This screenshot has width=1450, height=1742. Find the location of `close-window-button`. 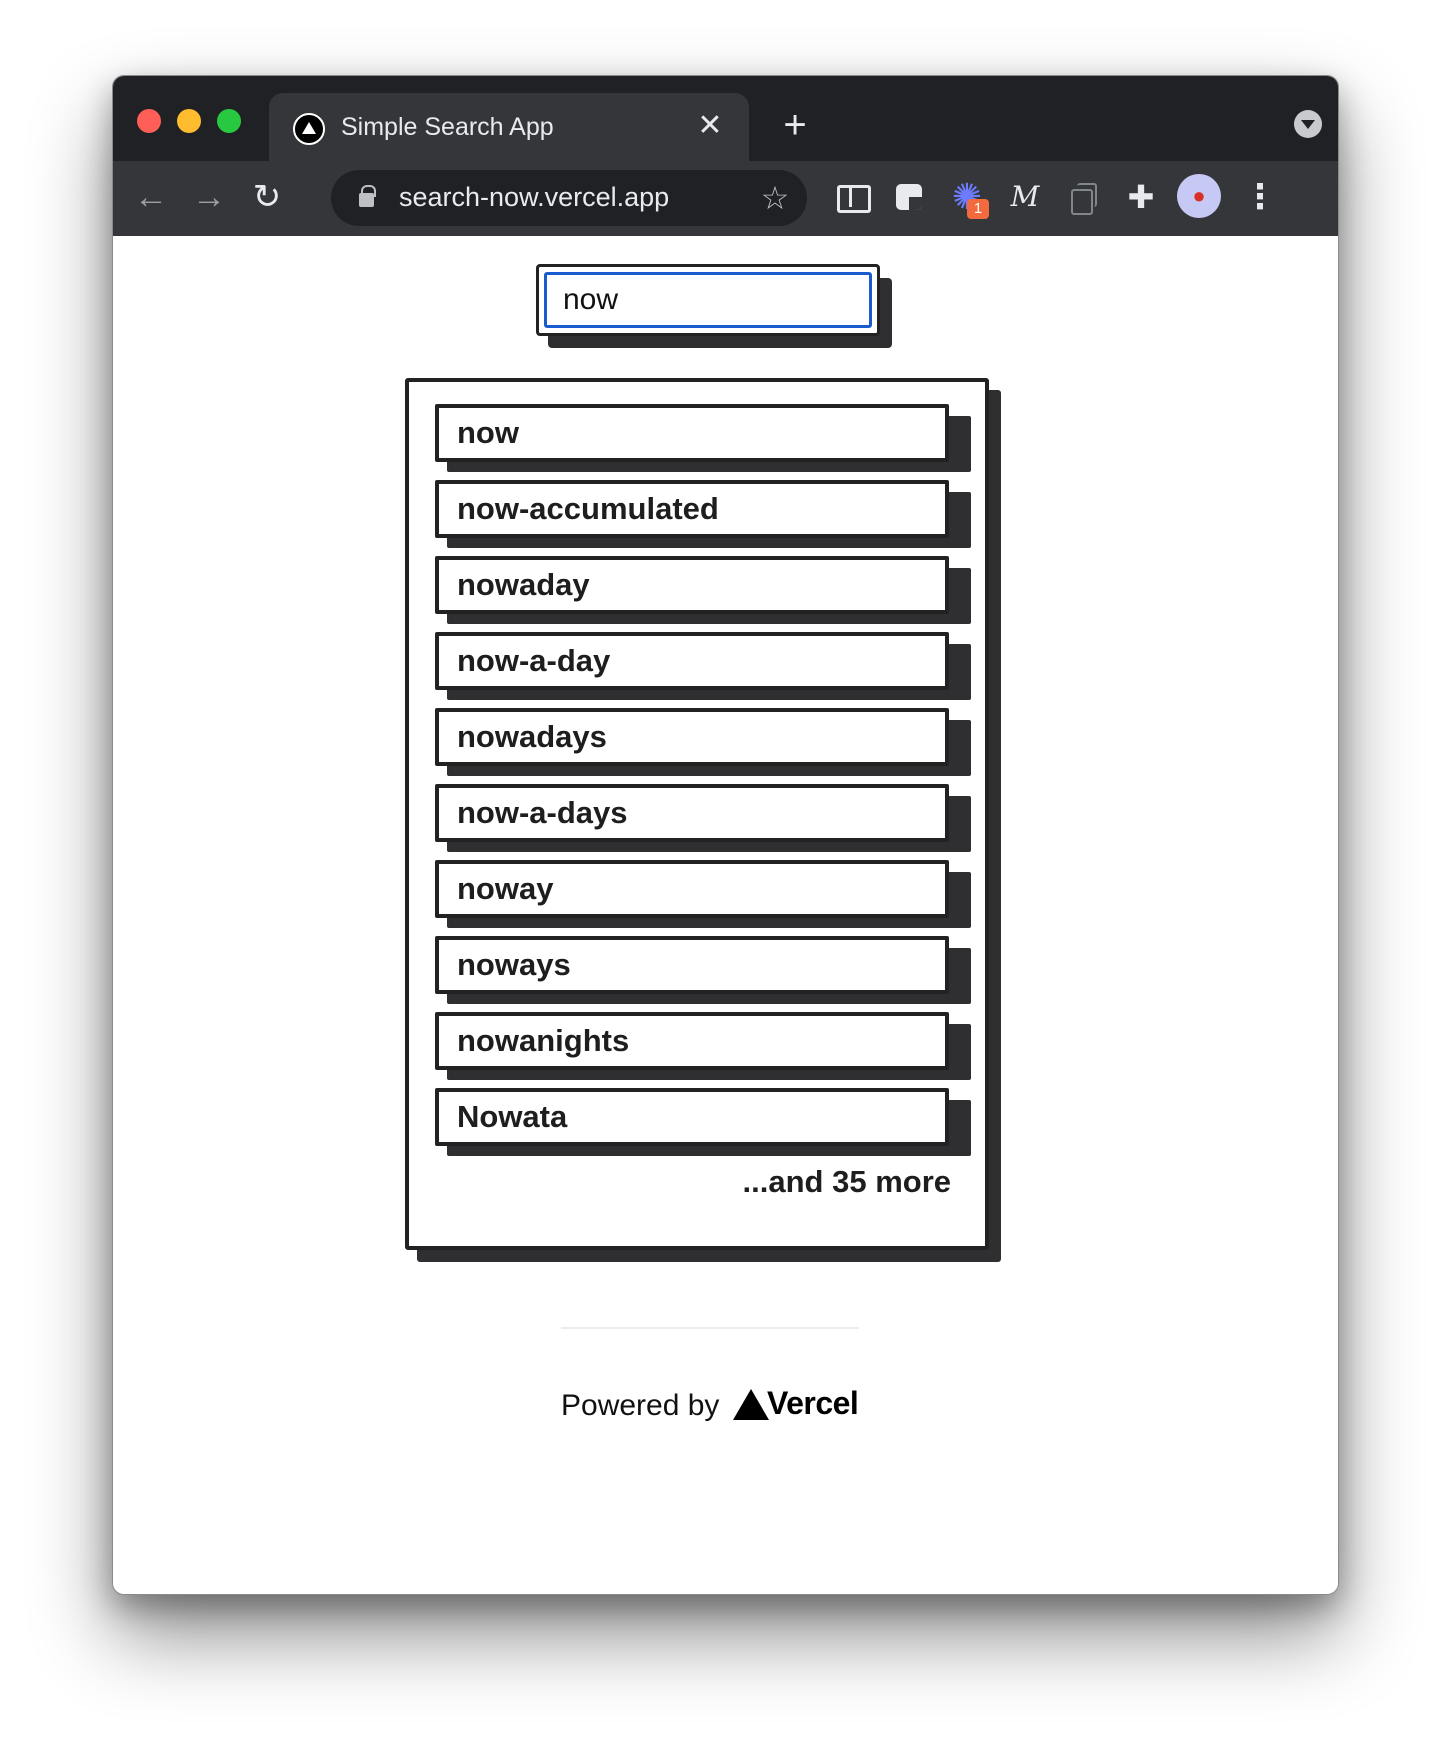

close-window-button is located at coordinates (149, 121).